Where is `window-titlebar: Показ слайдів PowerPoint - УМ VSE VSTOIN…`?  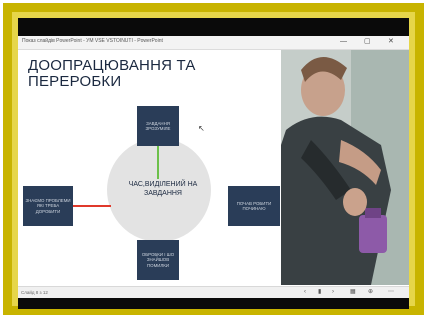 window-titlebar: Показ слайдів PowerPoint - УМ VSE VSTOIN… is located at coordinates (213, 43).